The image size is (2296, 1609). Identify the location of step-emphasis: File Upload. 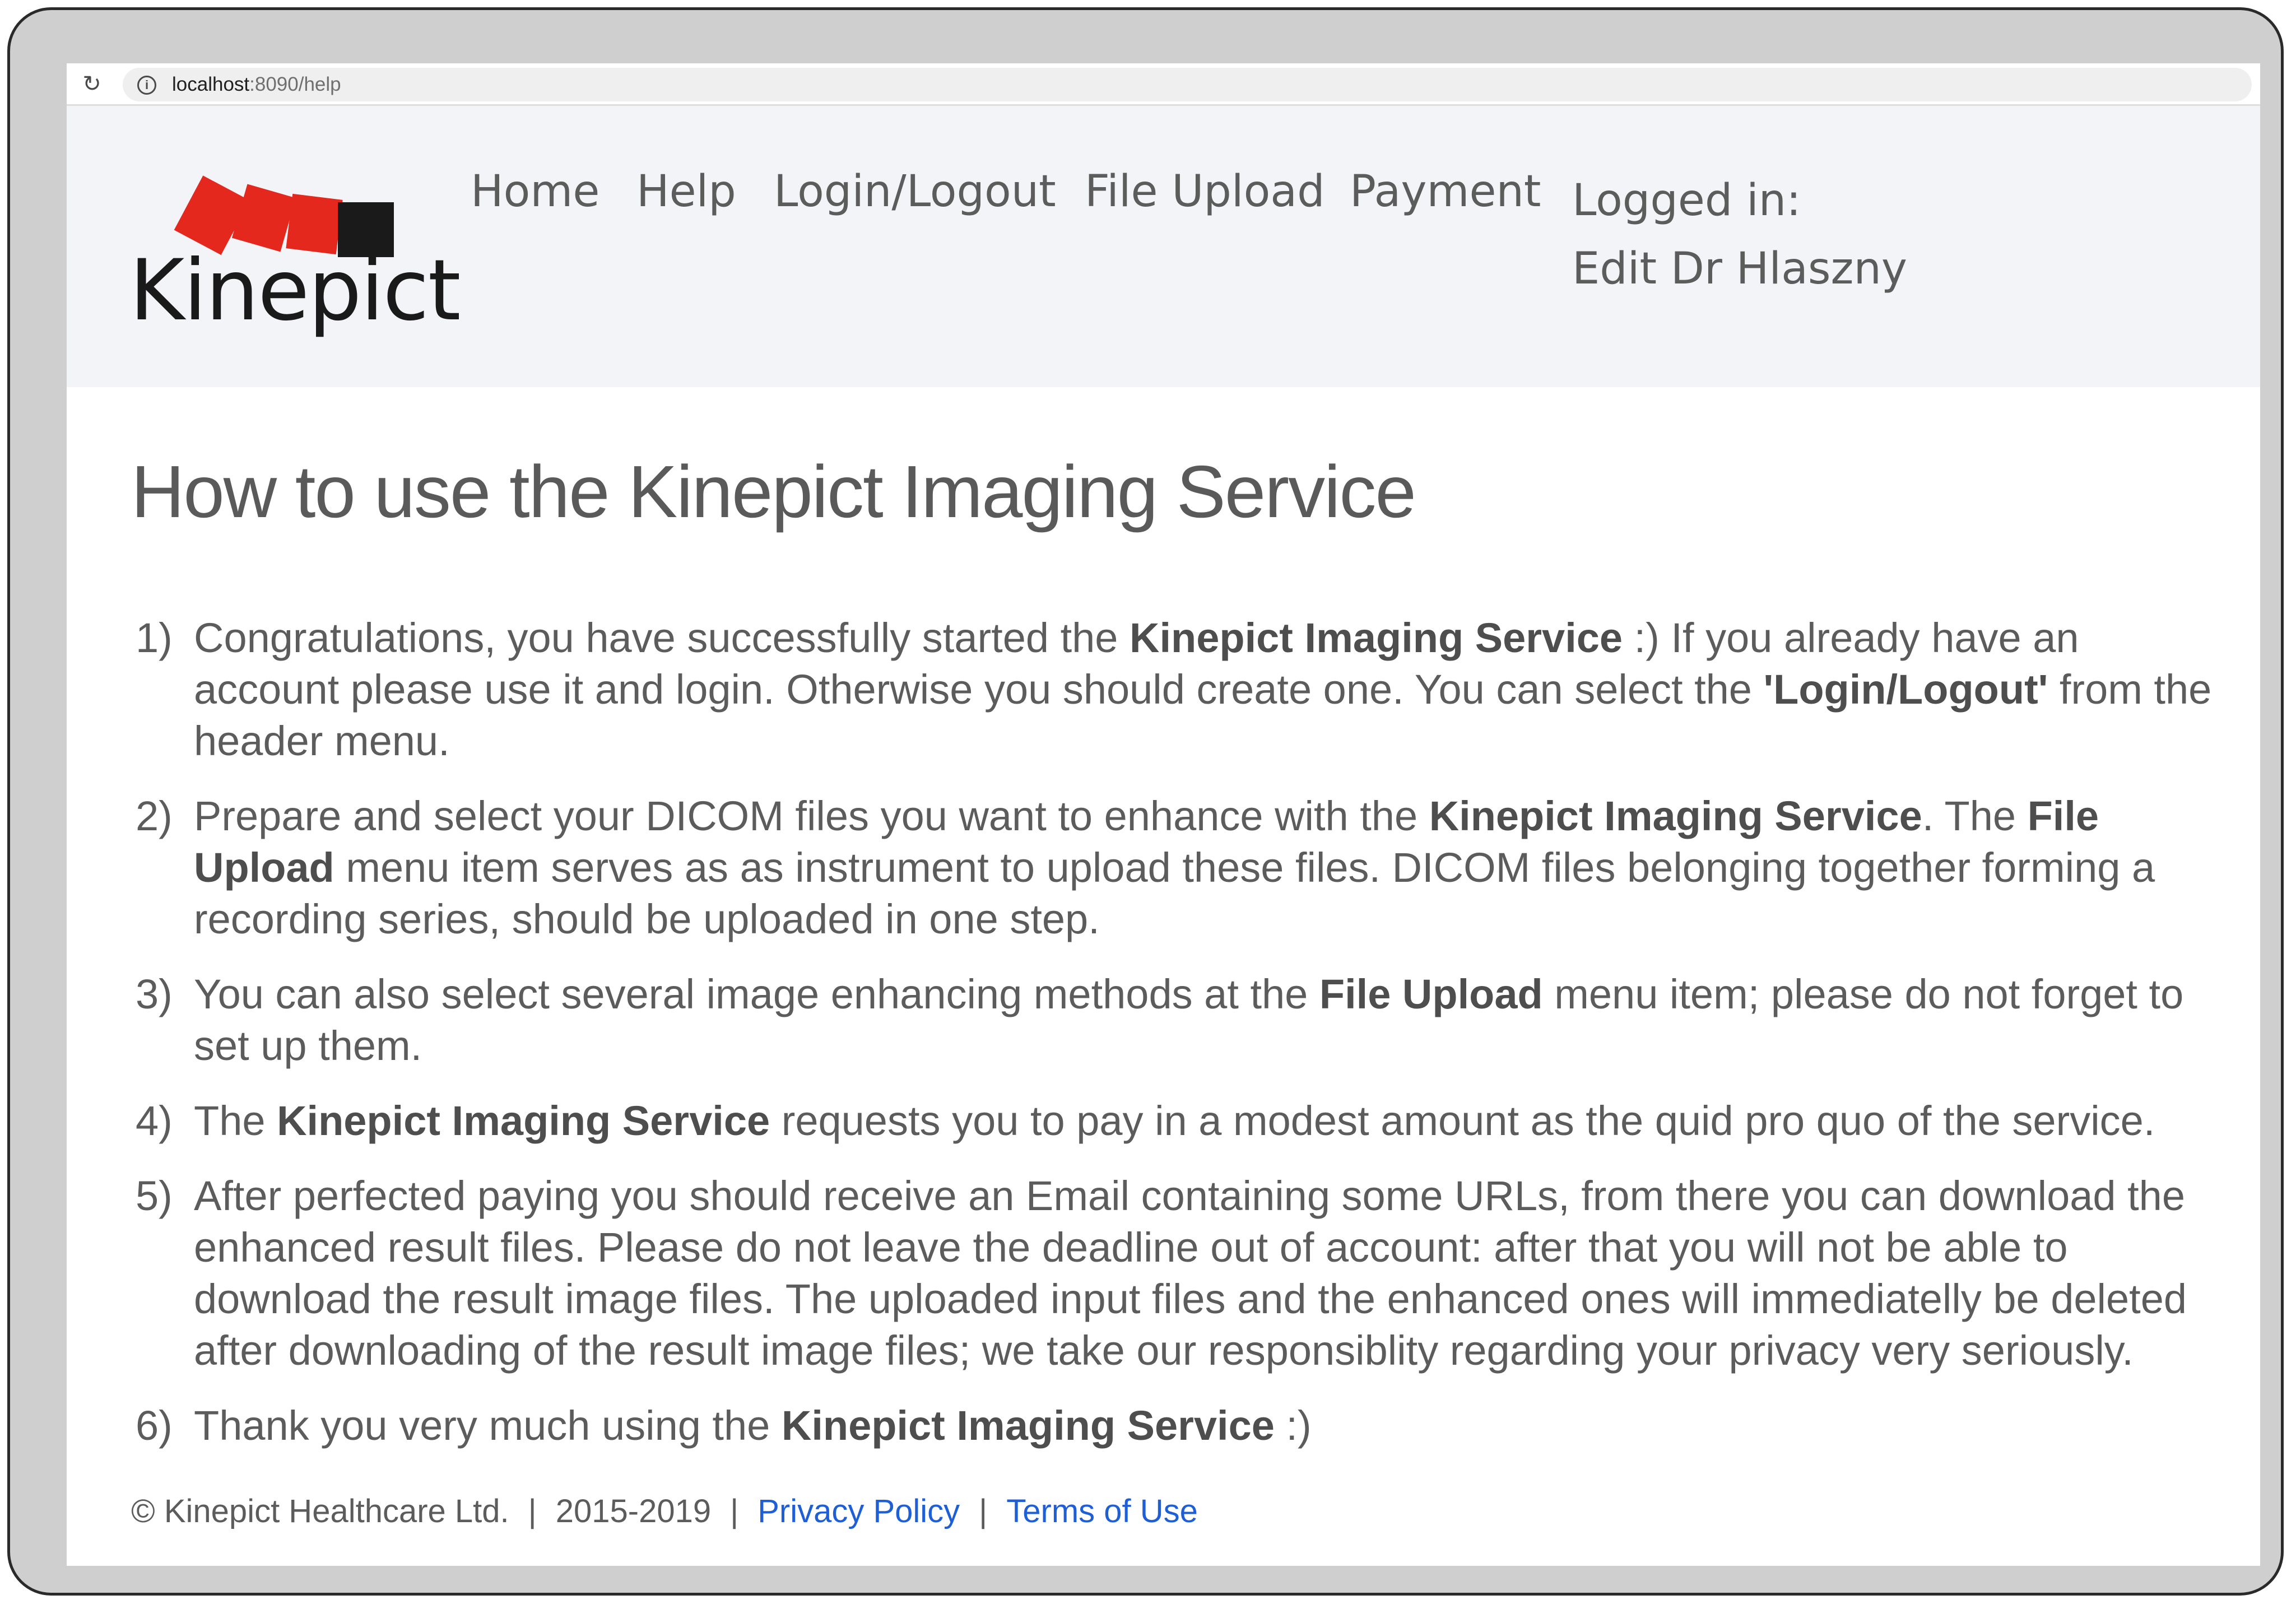
(1431, 994).